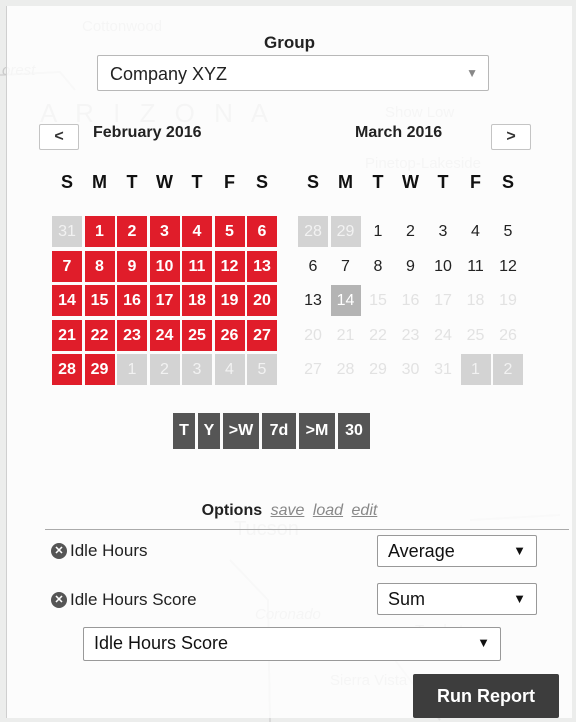  What do you see at coordinates (241, 431) in the screenshot?
I see `quick-range-button: >W` at bounding box center [241, 431].